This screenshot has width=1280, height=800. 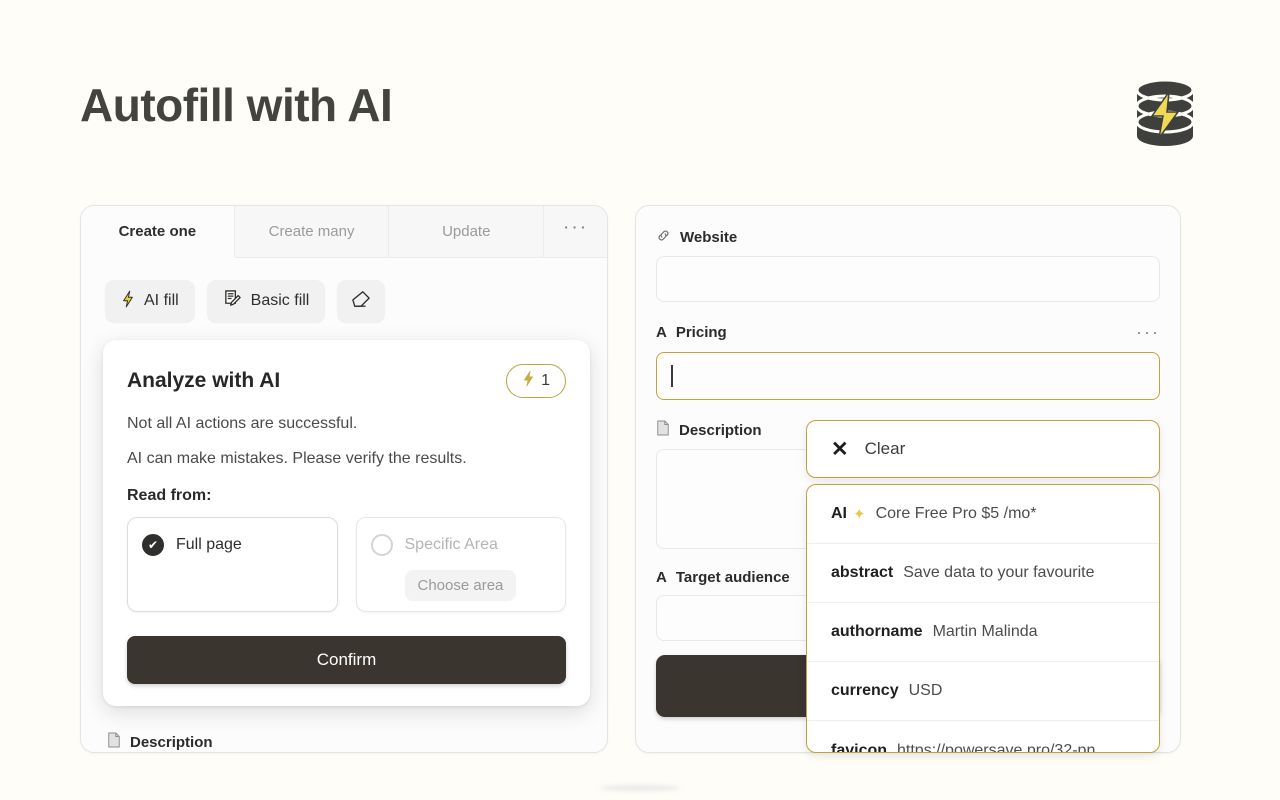 What do you see at coordinates (840, 449) in the screenshot?
I see `close-x-icon: ✕` at bounding box center [840, 449].